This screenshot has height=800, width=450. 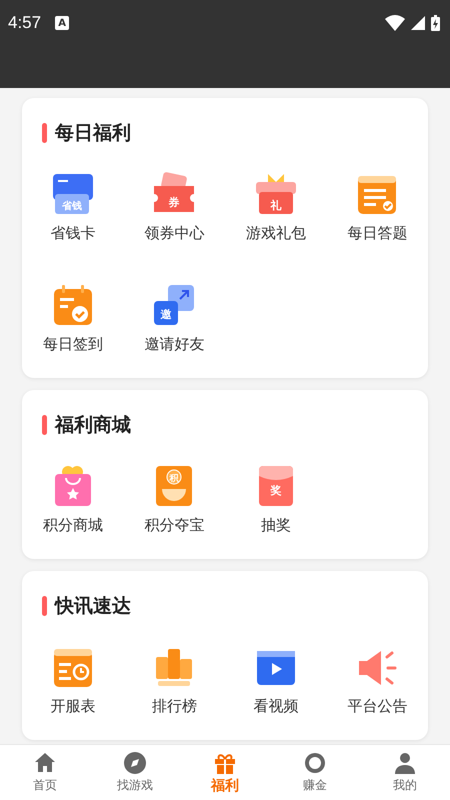 I want to click on notification-icon: A, so click(x=62, y=23).